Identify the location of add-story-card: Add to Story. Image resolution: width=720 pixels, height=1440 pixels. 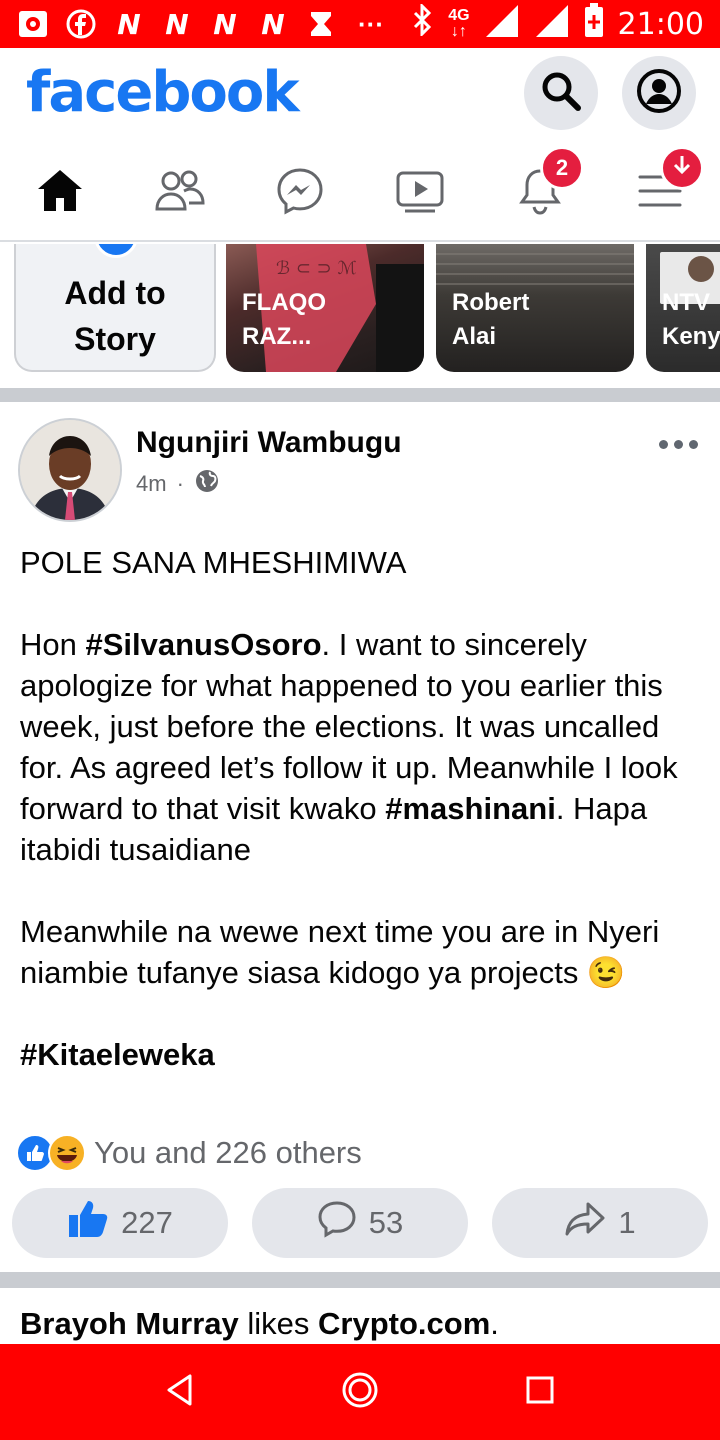
(115, 308).